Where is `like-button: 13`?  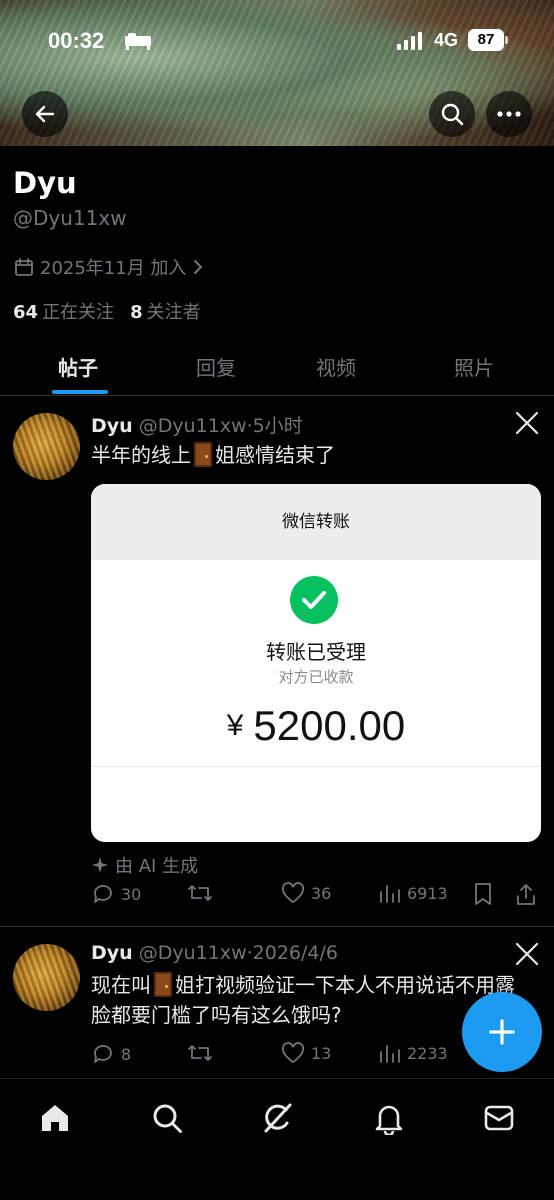 like-button: 13 is located at coordinates (306, 1053).